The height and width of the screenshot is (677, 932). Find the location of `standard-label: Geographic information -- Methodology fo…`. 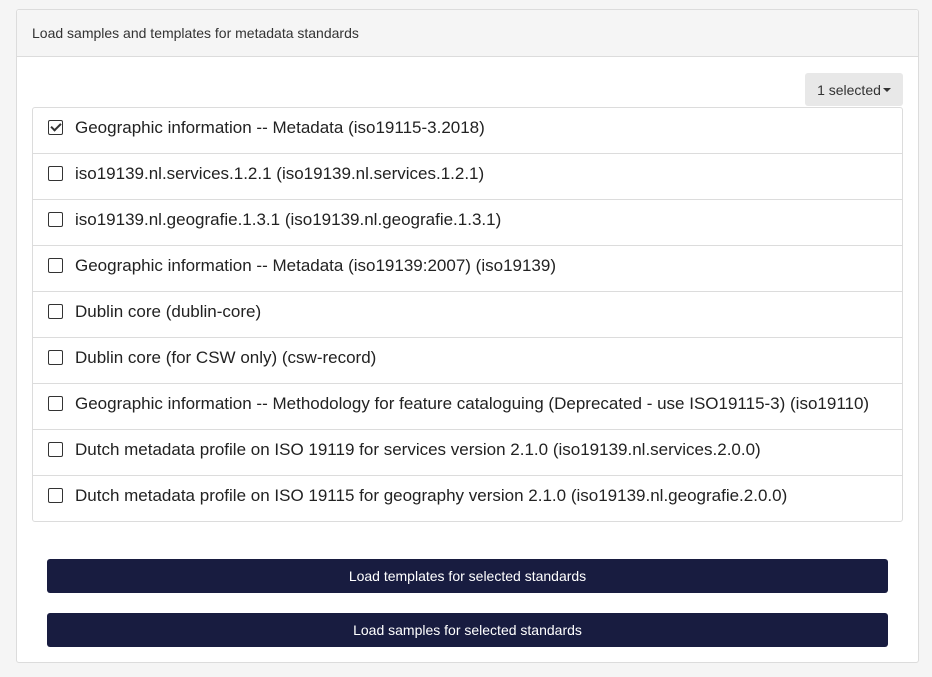

standard-label: Geographic information -- Methodology fo… is located at coordinates (472, 403).